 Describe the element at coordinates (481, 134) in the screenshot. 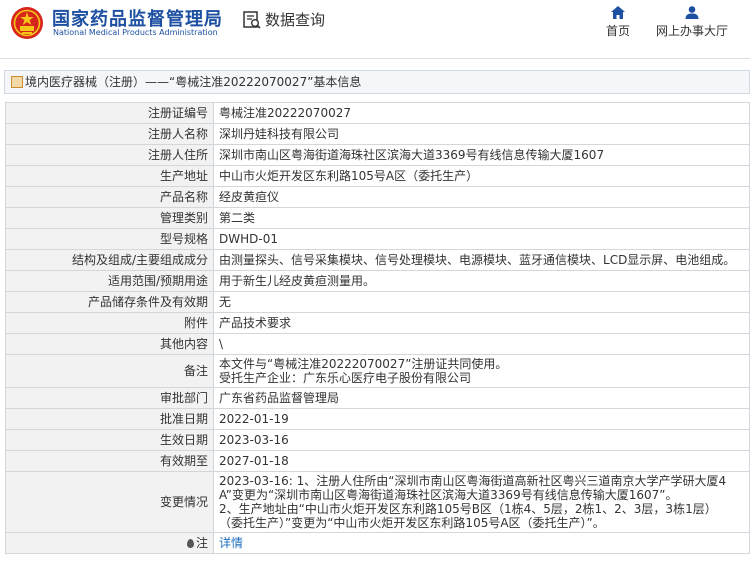

I see `row-value: 深圳丹娃科技有限公司` at that location.